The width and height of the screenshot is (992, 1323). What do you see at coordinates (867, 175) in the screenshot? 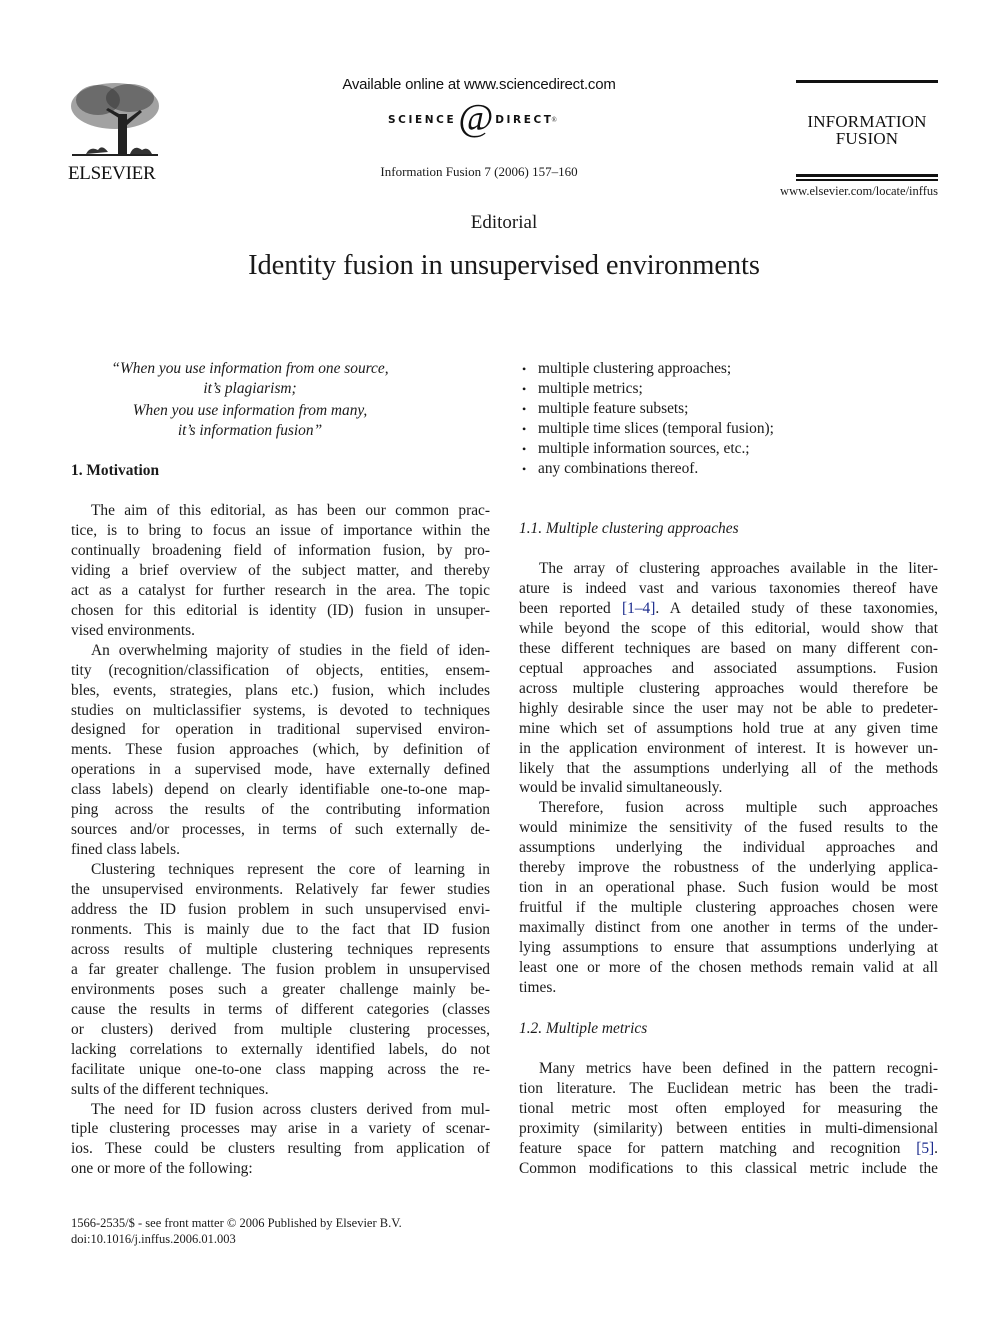
I see `journal-rule-bottom-thick` at bounding box center [867, 175].